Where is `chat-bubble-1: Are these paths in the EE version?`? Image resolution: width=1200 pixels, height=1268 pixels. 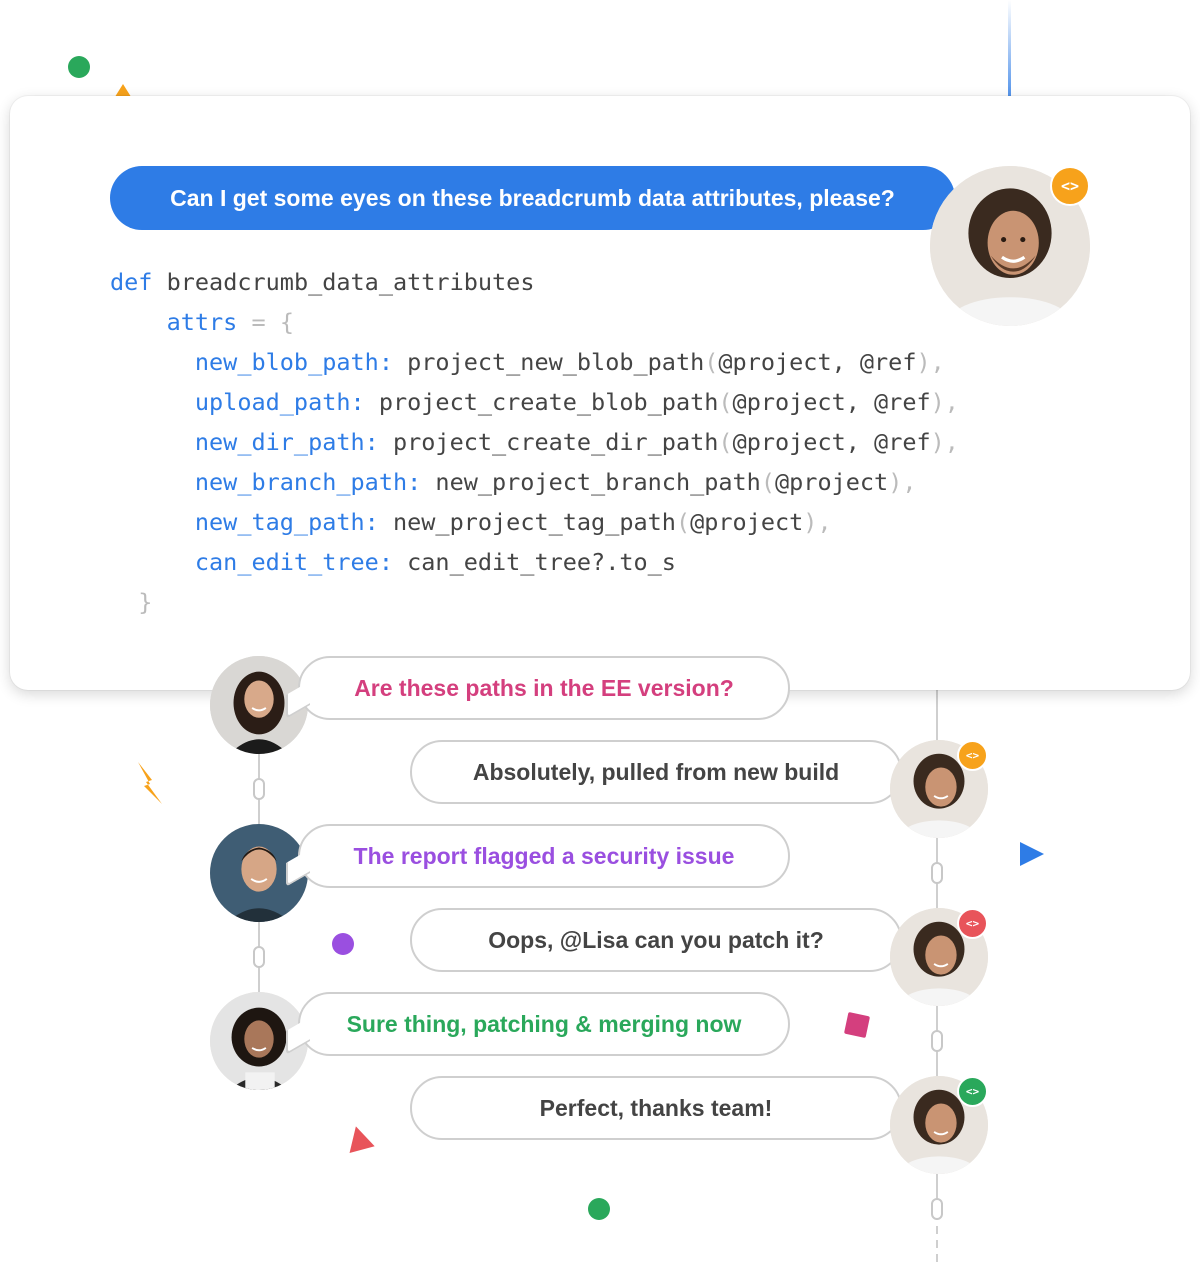
chat-bubble-1: Are these paths in the EE version? is located at coordinates (544, 688).